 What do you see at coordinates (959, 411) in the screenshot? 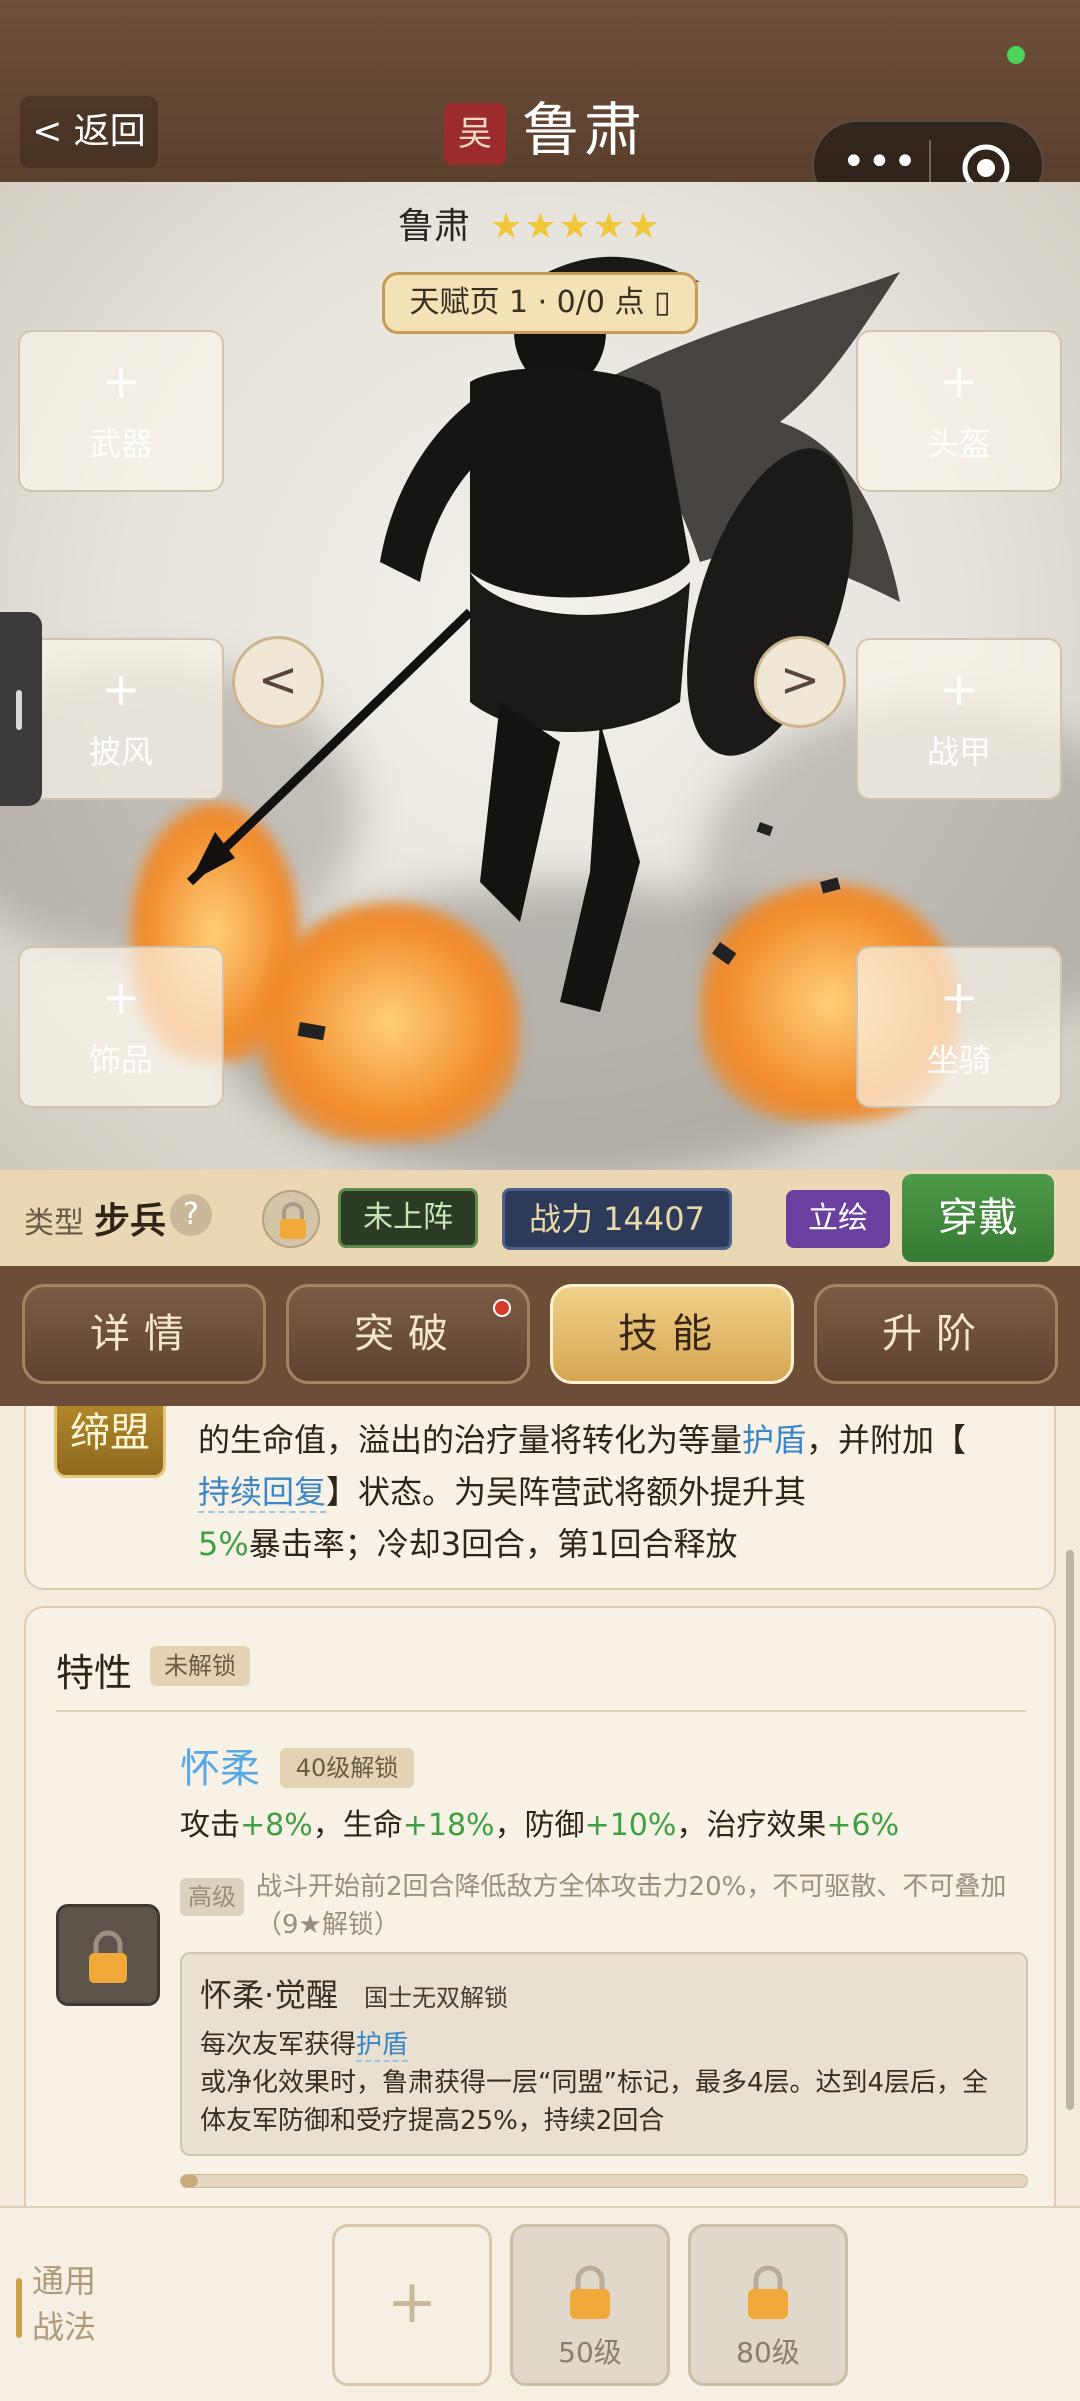
I see `equip-slot-helmet: + 头盔` at bounding box center [959, 411].